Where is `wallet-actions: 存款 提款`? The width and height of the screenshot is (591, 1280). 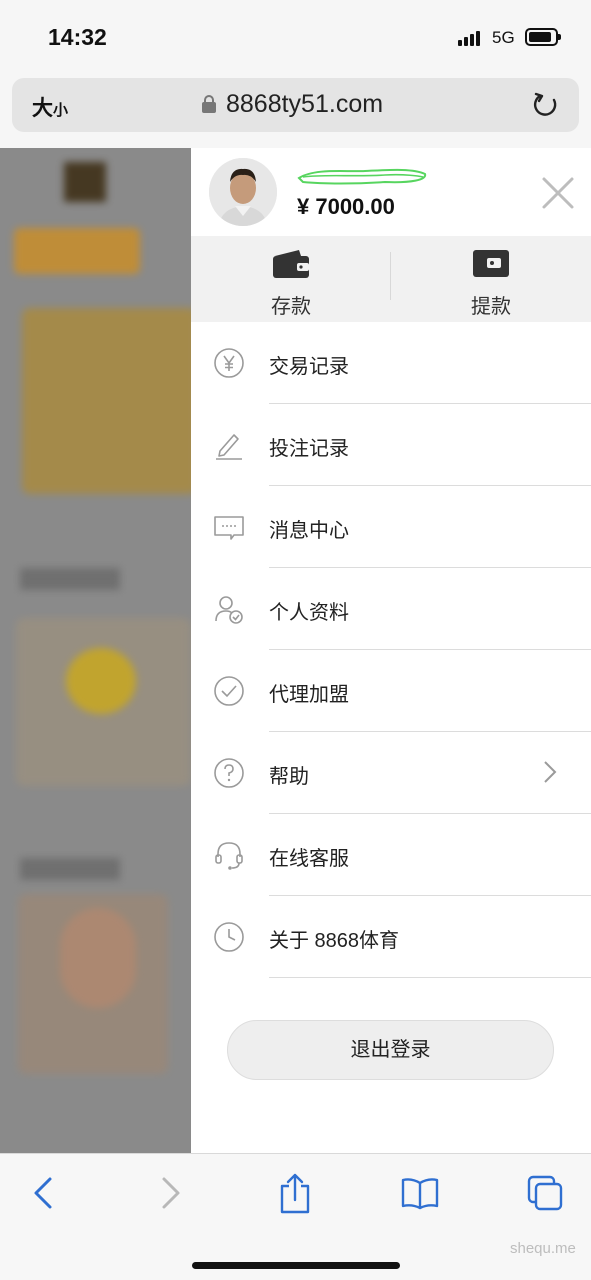 wallet-actions: 存款 提款 is located at coordinates (391, 279).